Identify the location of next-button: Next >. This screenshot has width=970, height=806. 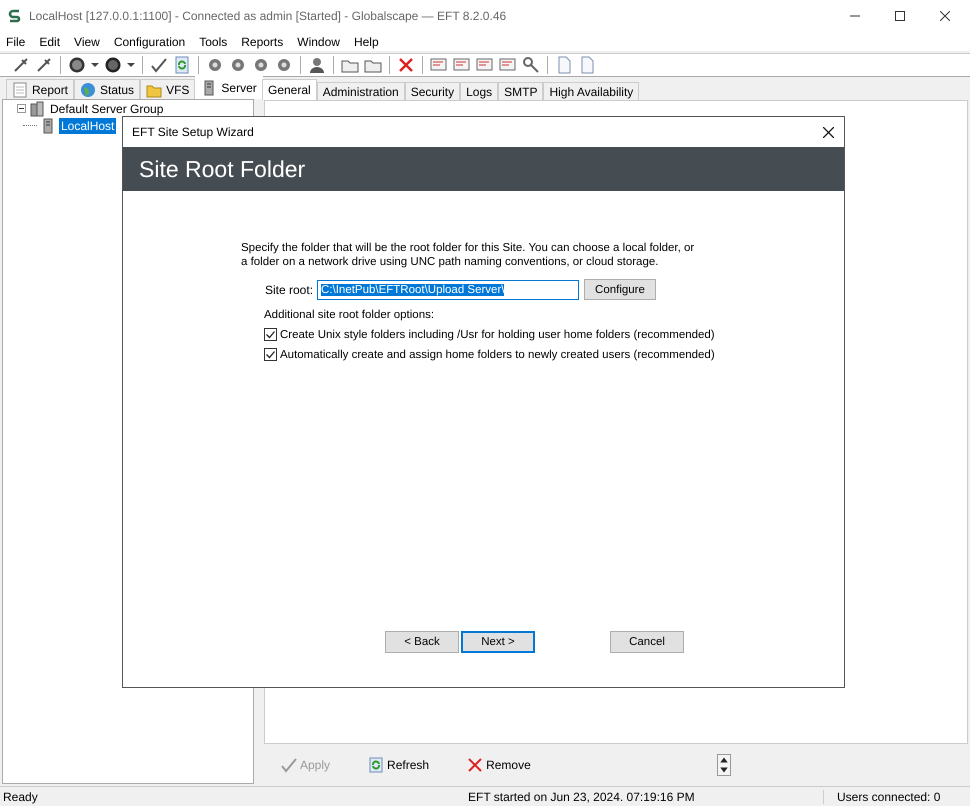
(498, 642).